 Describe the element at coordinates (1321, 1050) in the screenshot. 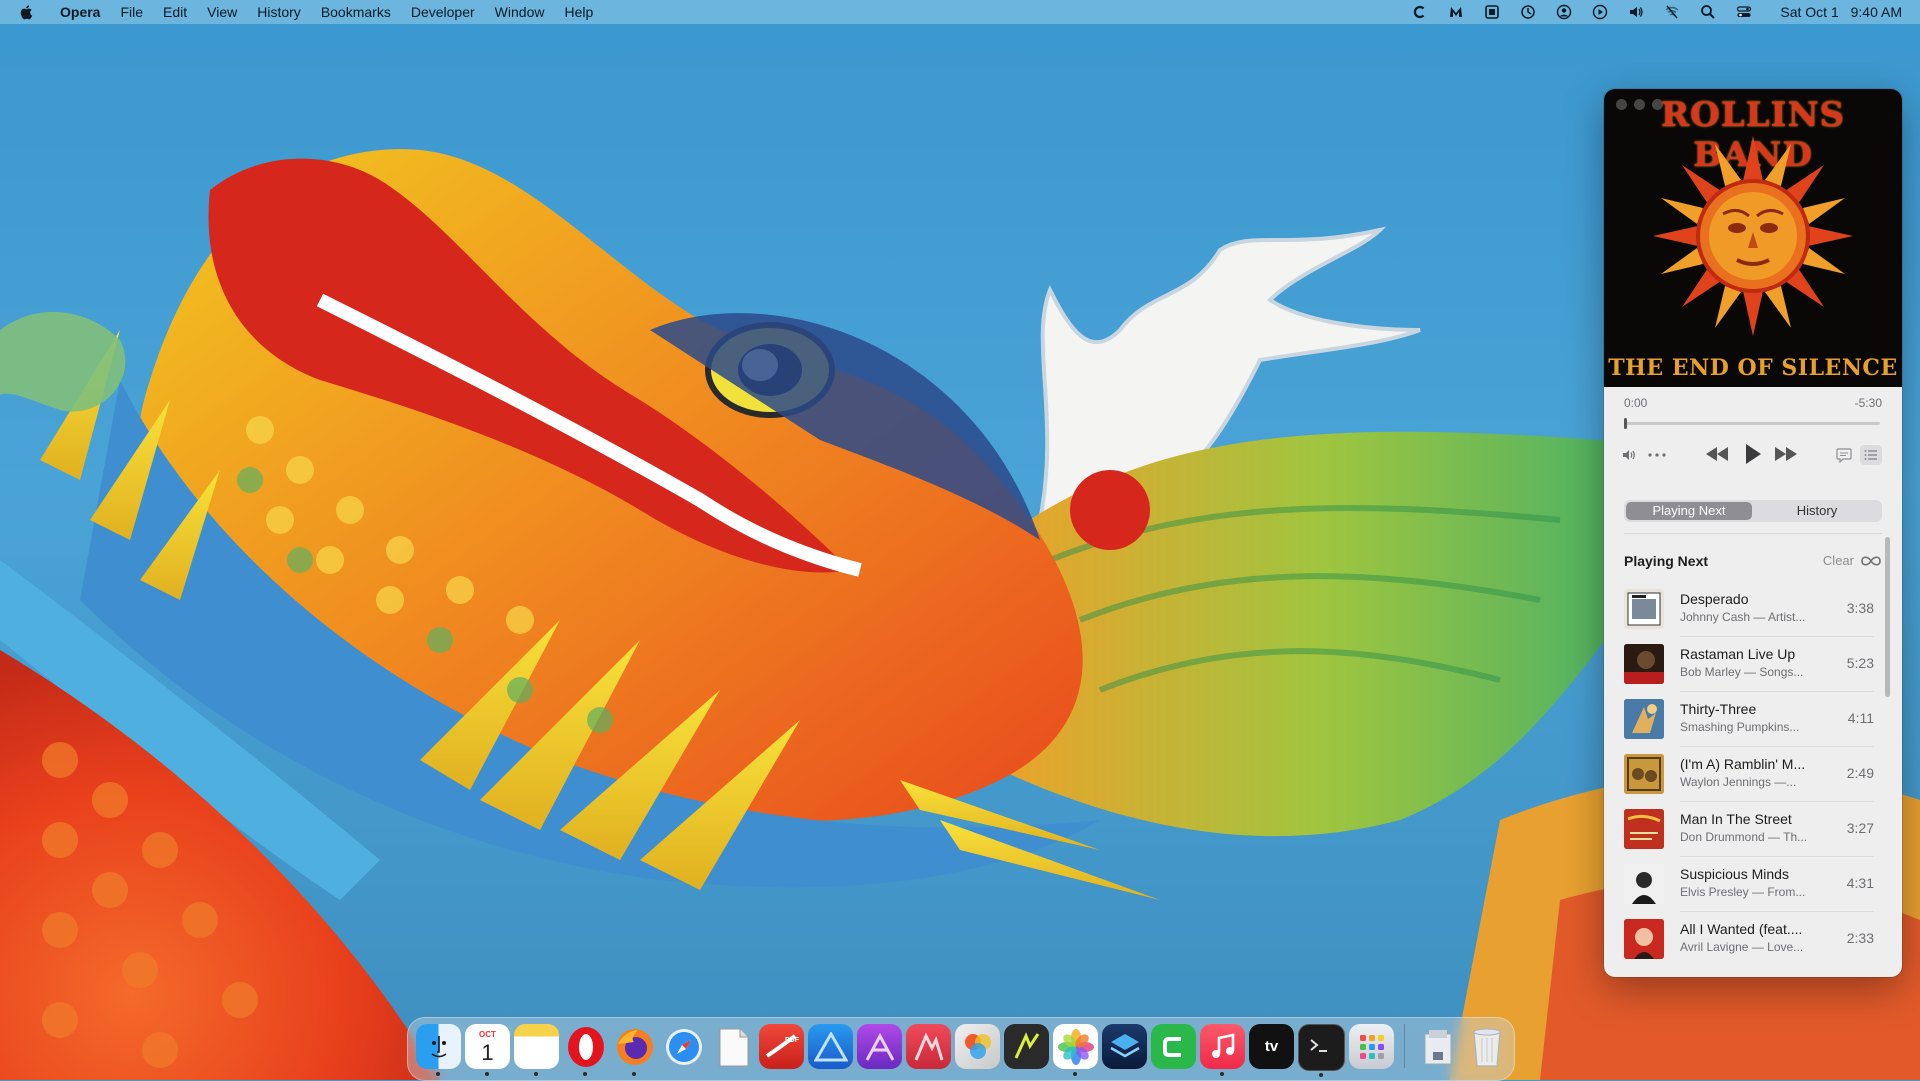

I see `terminal-icon` at that location.